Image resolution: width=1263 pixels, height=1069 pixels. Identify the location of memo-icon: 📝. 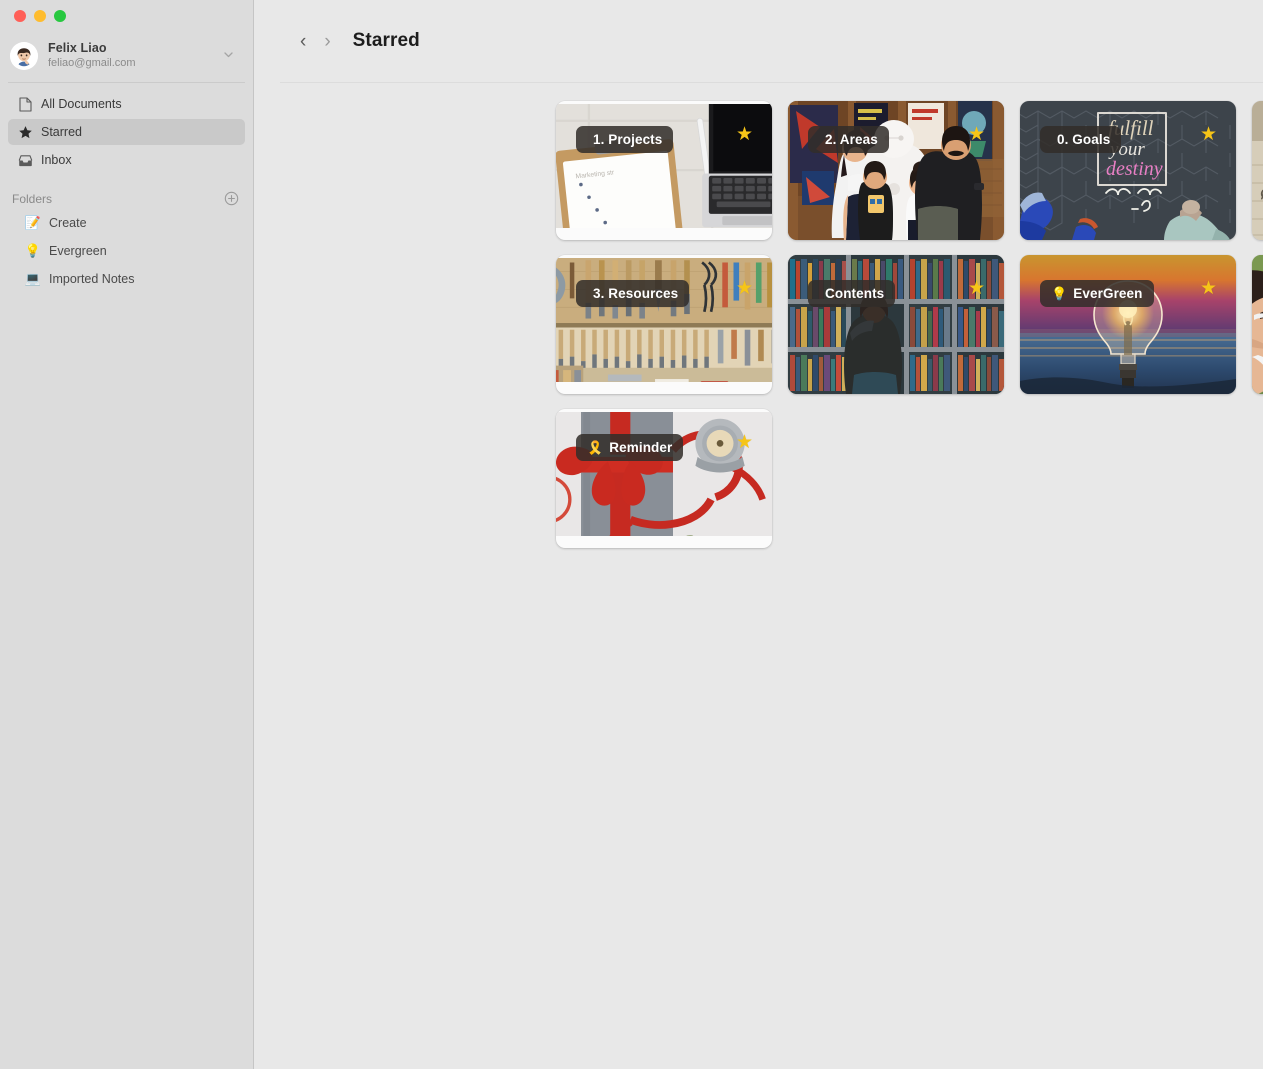
(33, 223).